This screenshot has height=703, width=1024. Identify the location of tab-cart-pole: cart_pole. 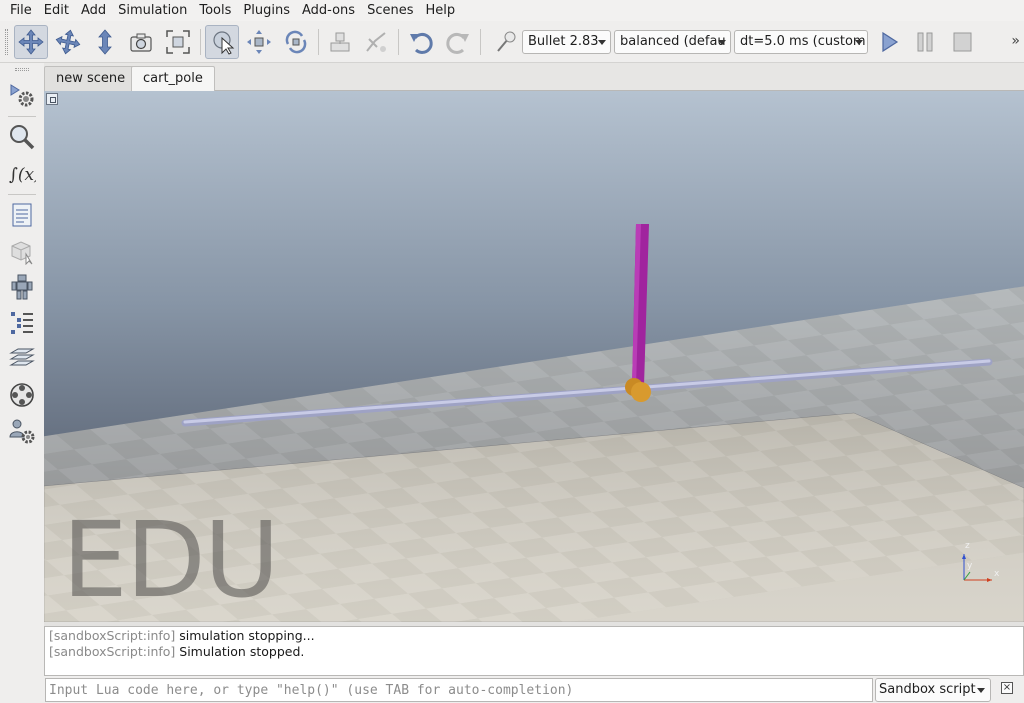
(173, 79).